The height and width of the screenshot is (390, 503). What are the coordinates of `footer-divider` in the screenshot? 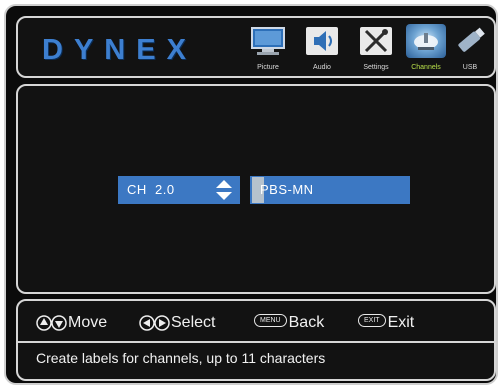 It's located at (256, 342).